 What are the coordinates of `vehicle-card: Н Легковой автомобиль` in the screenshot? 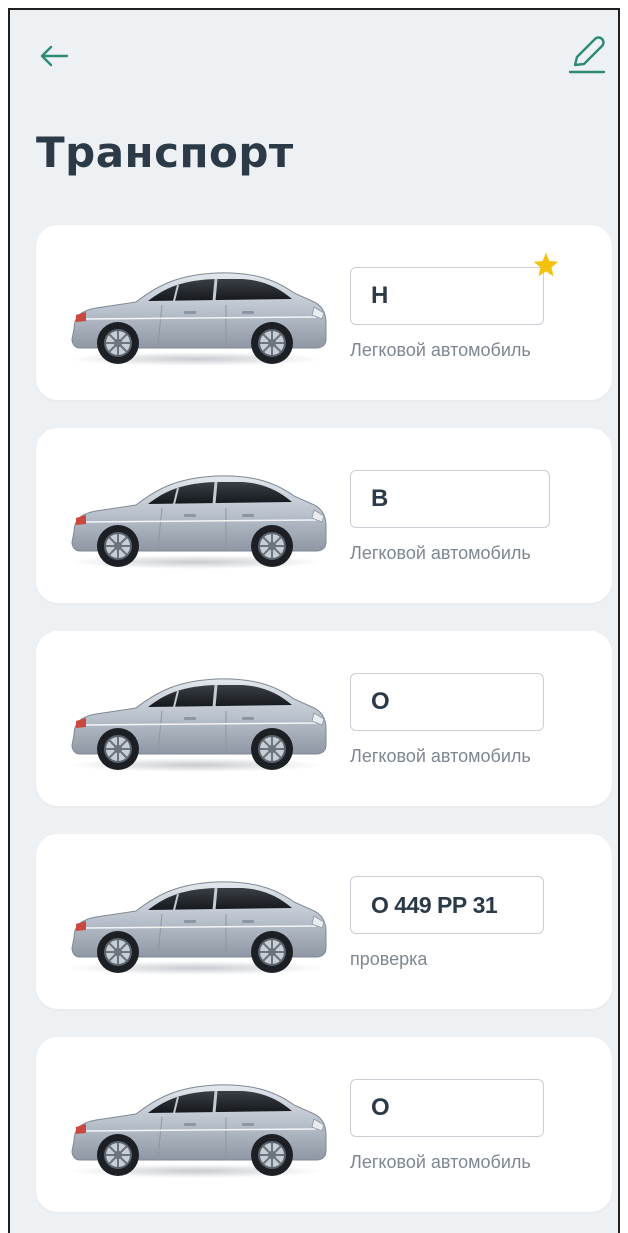 It's located at (324, 312).